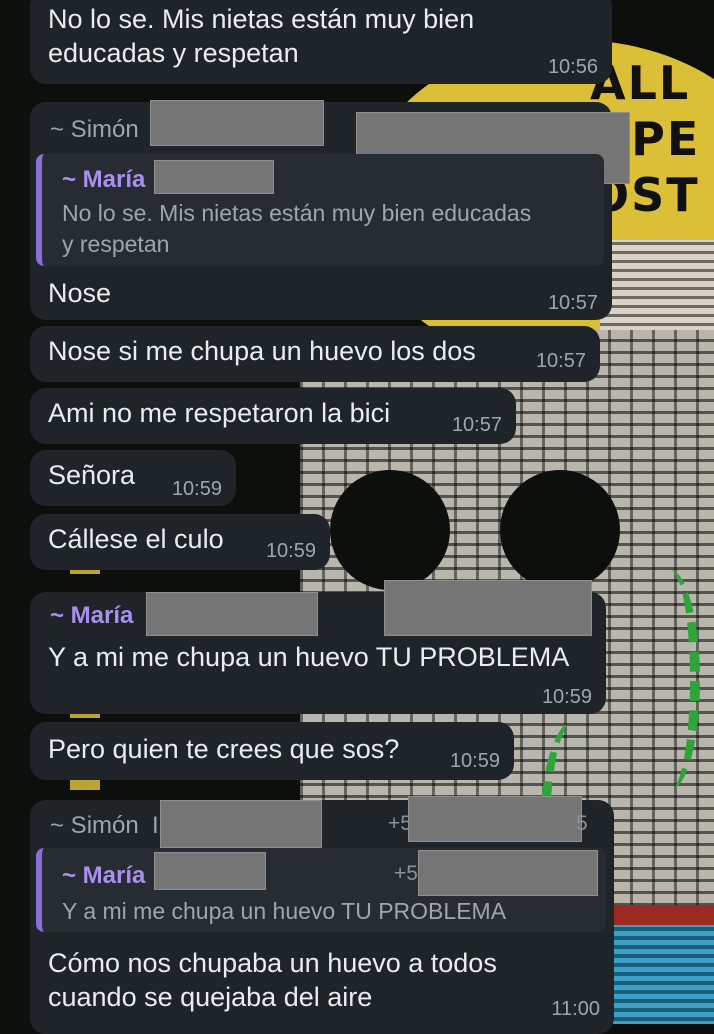 Image resolution: width=714 pixels, height=1034 pixels. I want to click on message-bubble: Nose si me chupa un huevo los dos 10:57, so click(315, 354).